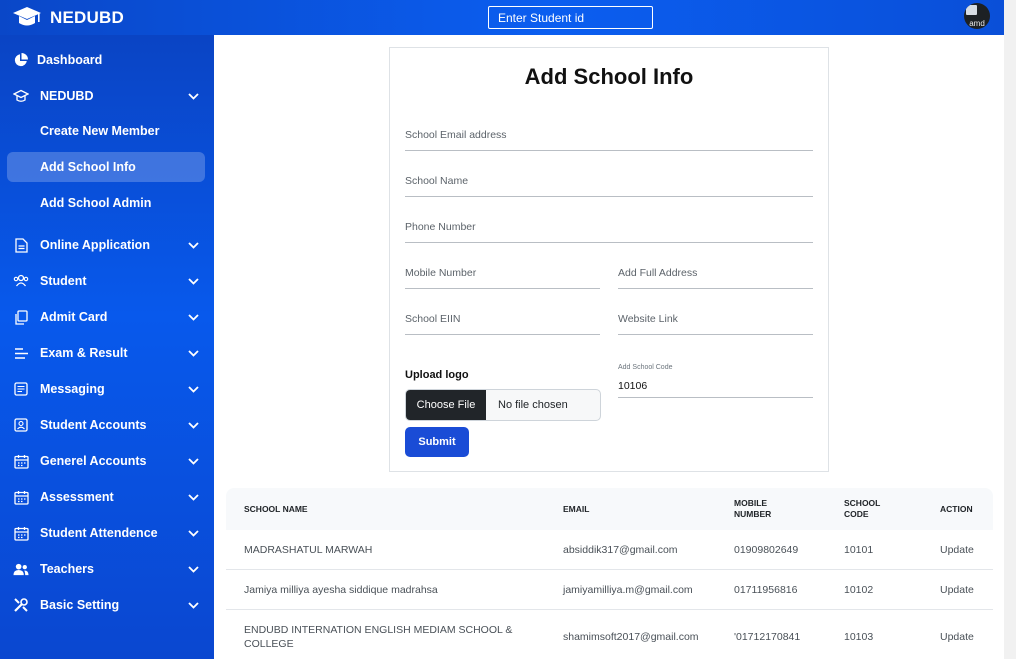 This screenshot has height=659, width=1016. What do you see at coordinates (21, 497) in the screenshot?
I see `calendar-icon` at bounding box center [21, 497].